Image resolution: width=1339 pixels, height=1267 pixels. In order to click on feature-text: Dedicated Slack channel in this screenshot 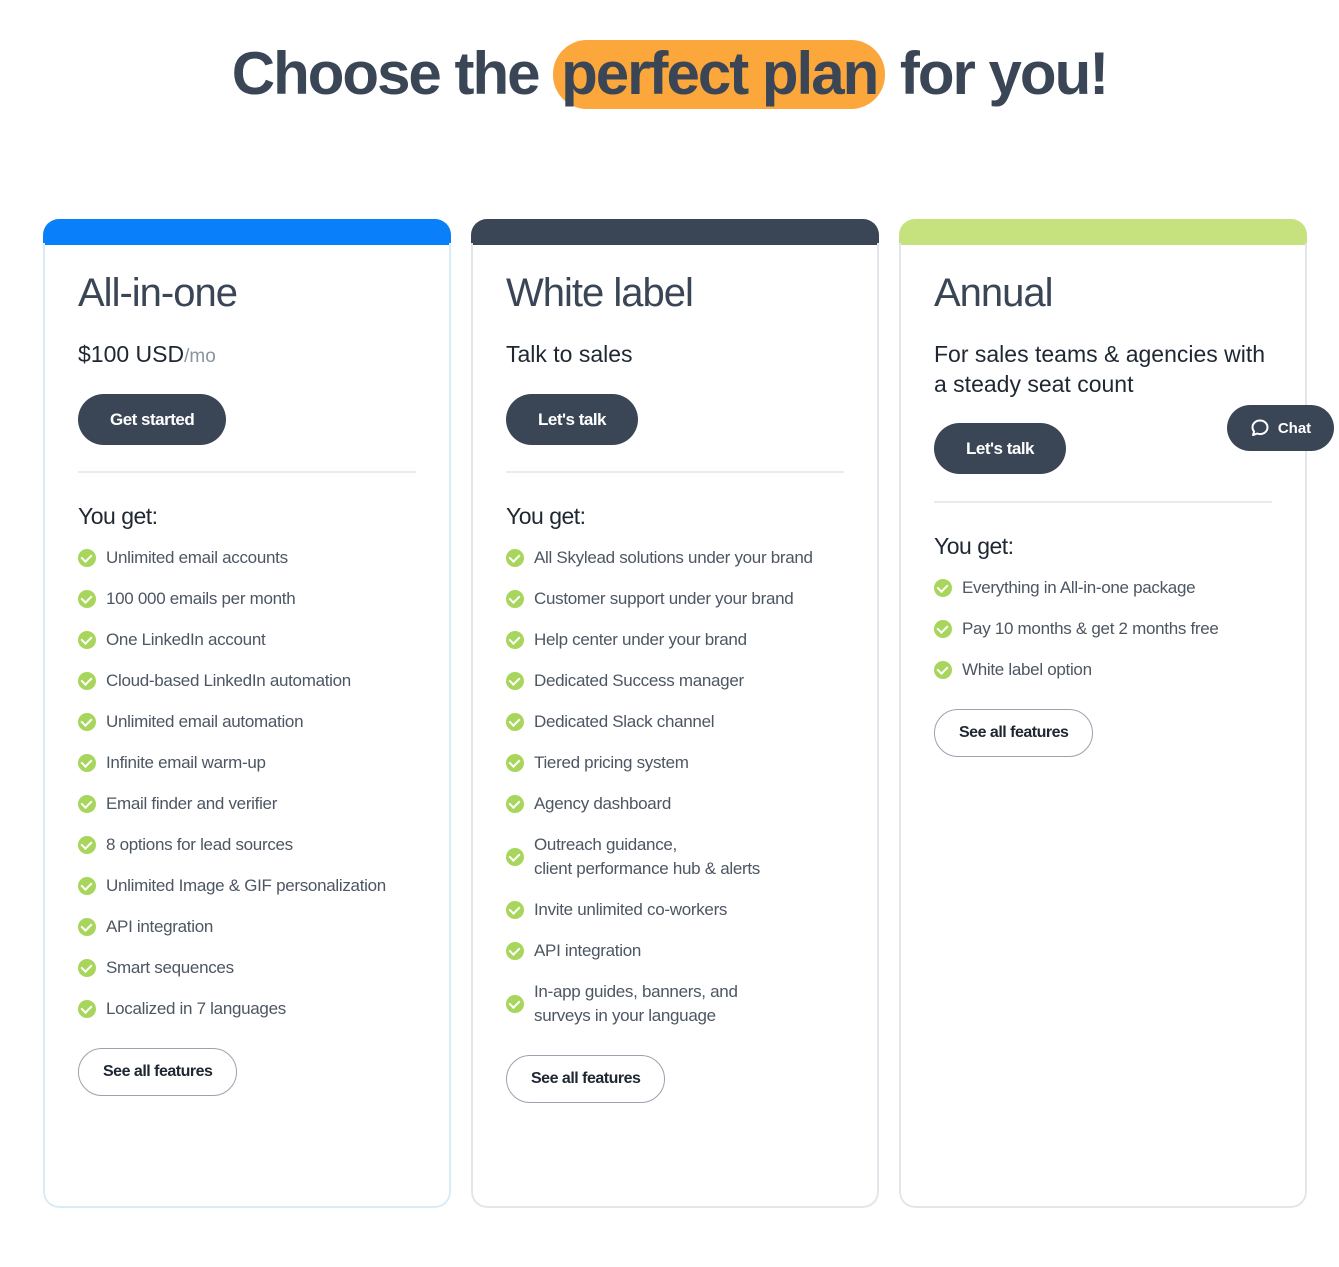, I will do `click(624, 721)`.